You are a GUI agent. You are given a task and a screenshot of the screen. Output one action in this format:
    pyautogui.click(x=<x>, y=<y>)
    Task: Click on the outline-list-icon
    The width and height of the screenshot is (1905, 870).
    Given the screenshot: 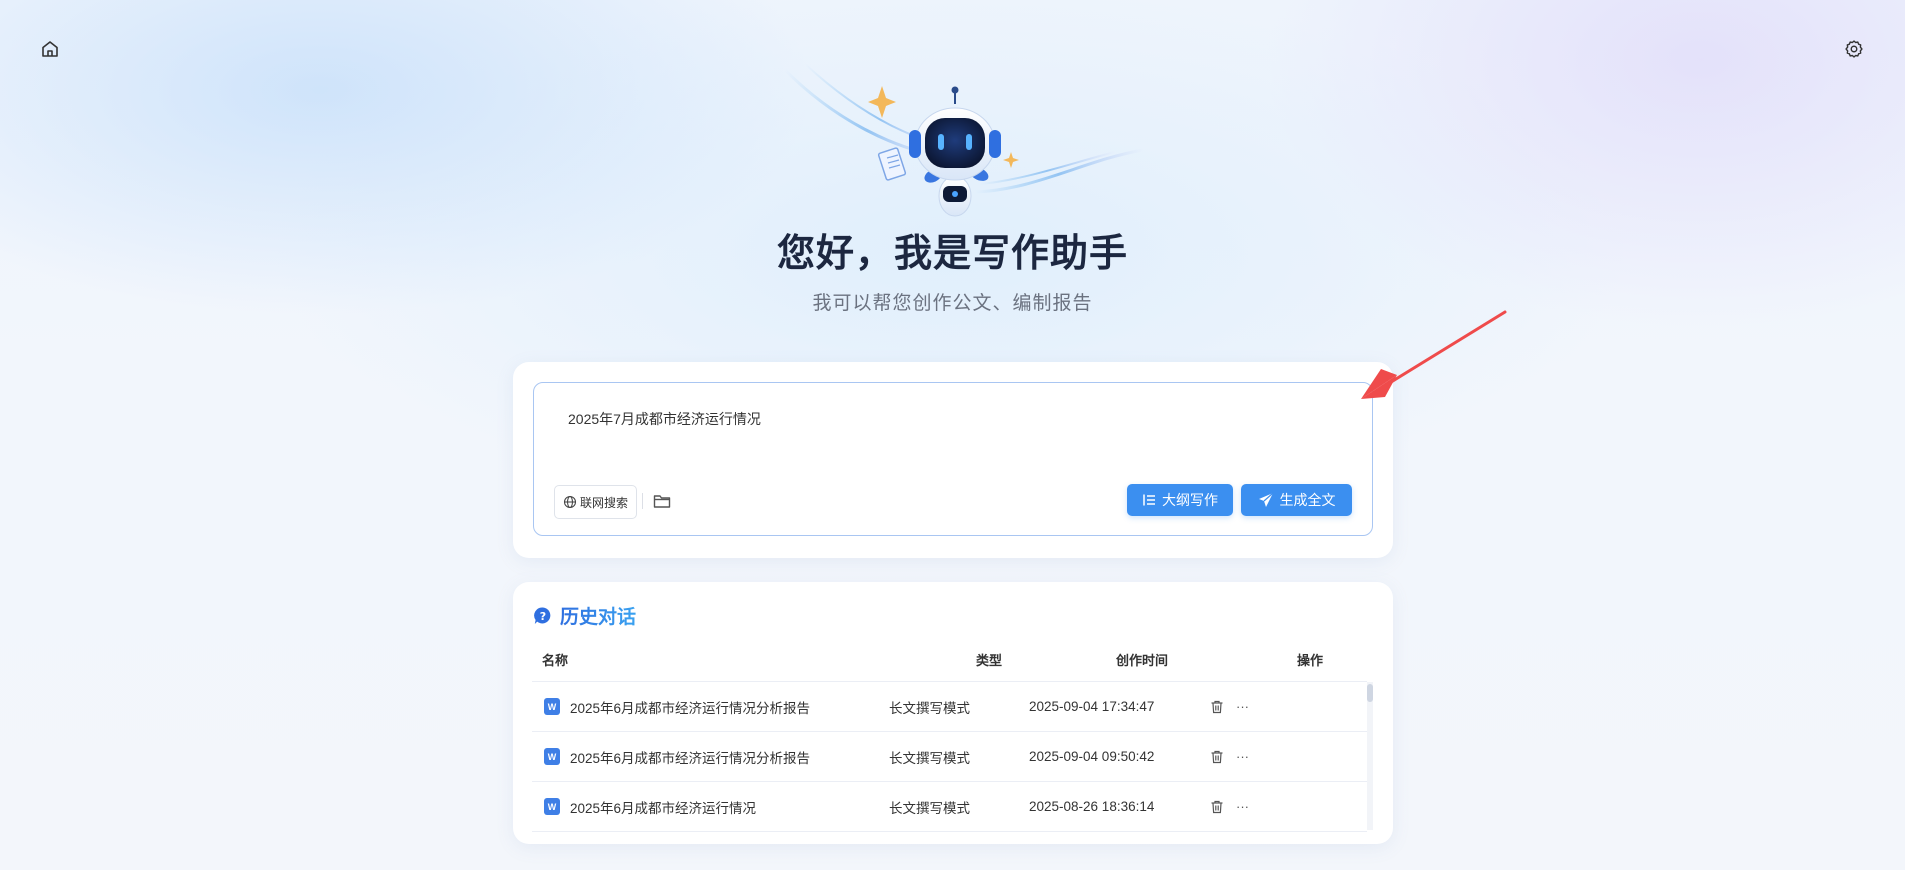 What is the action you would take?
    pyautogui.click(x=1149, y=500)
    